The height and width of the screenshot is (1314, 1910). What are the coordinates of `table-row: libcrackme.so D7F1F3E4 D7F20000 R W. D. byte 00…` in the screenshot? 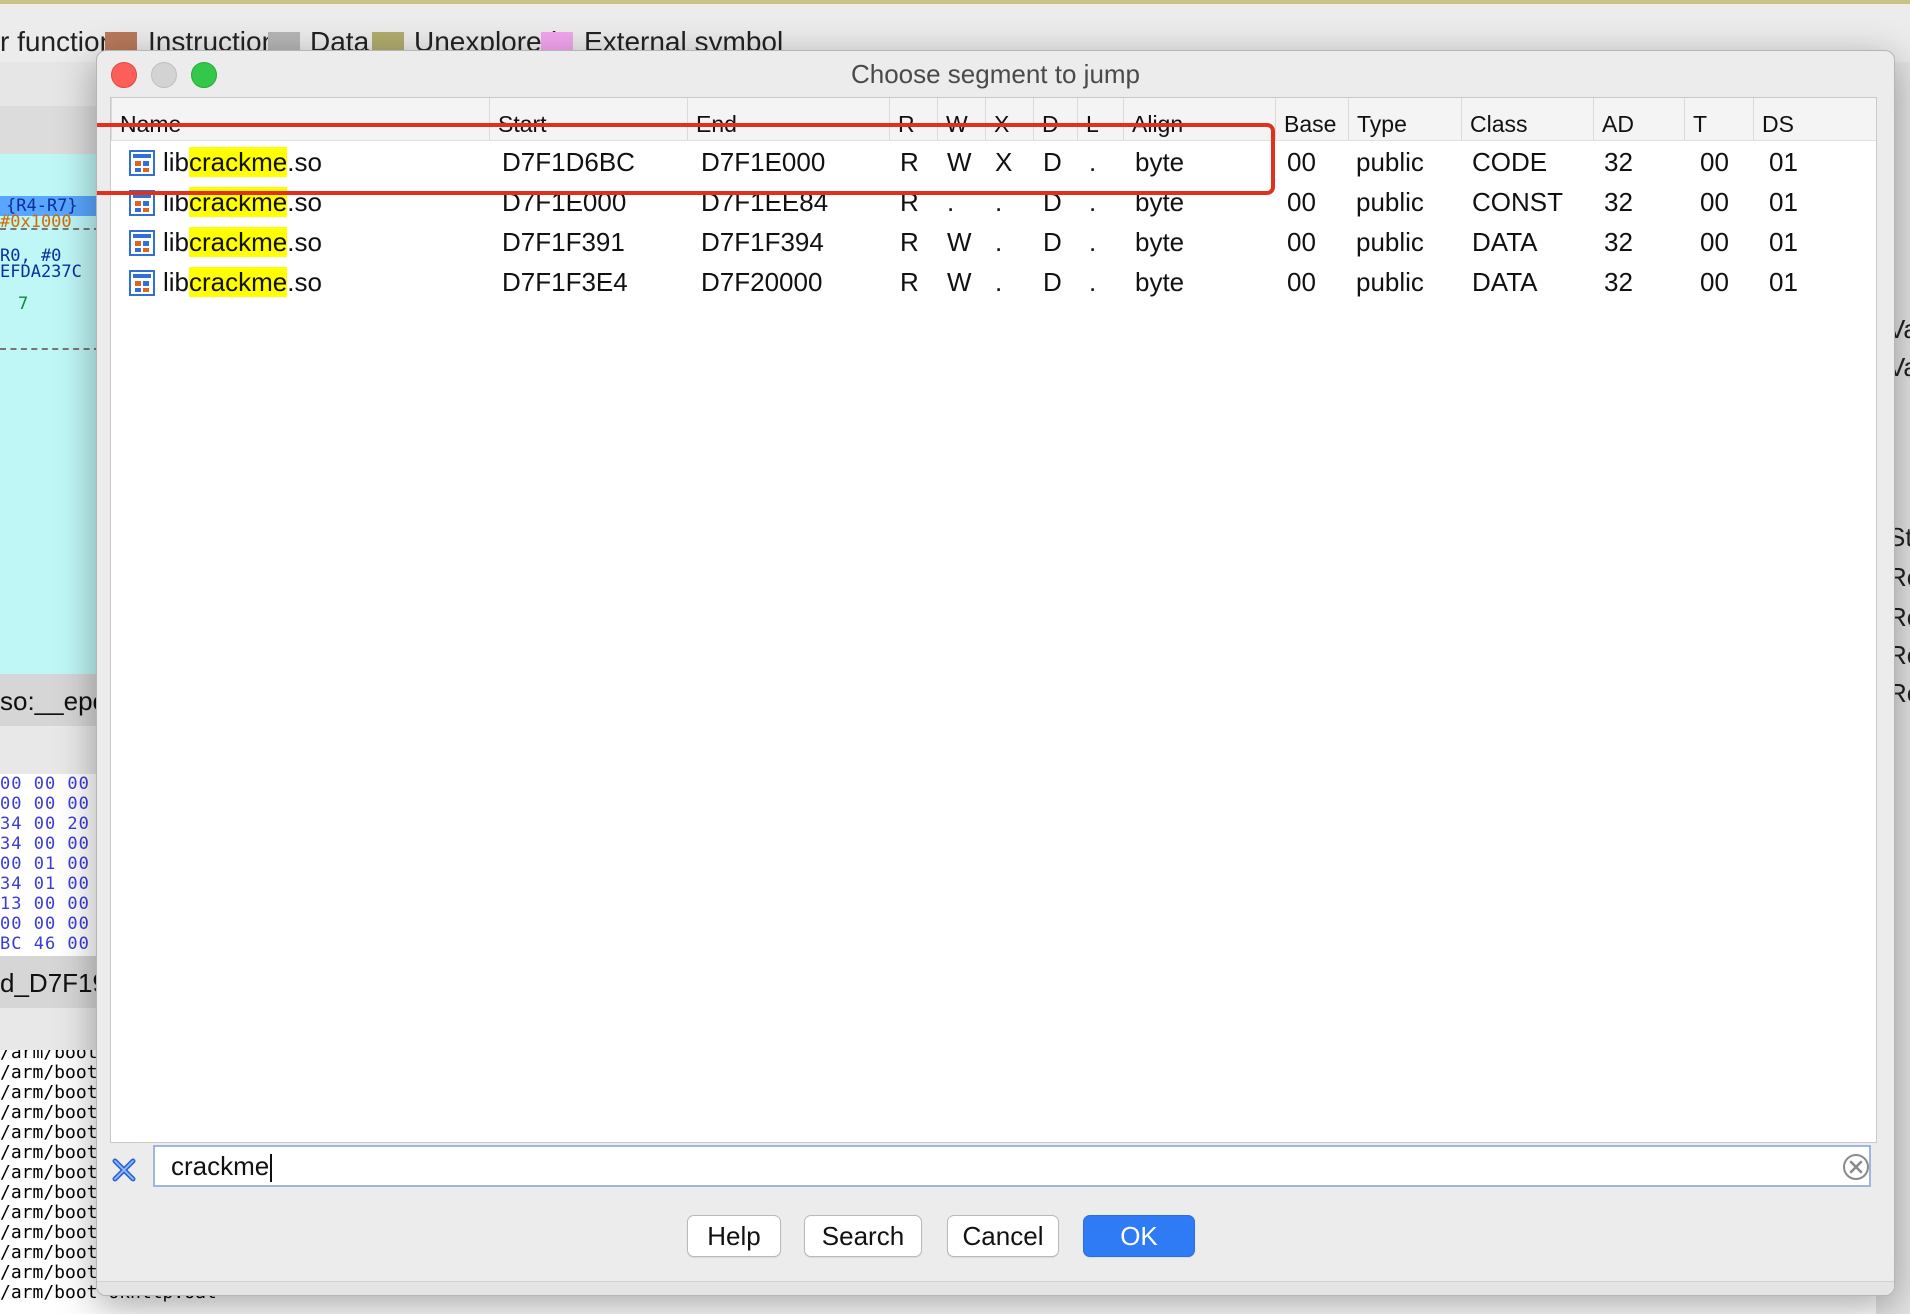 It's located at (993, 282).